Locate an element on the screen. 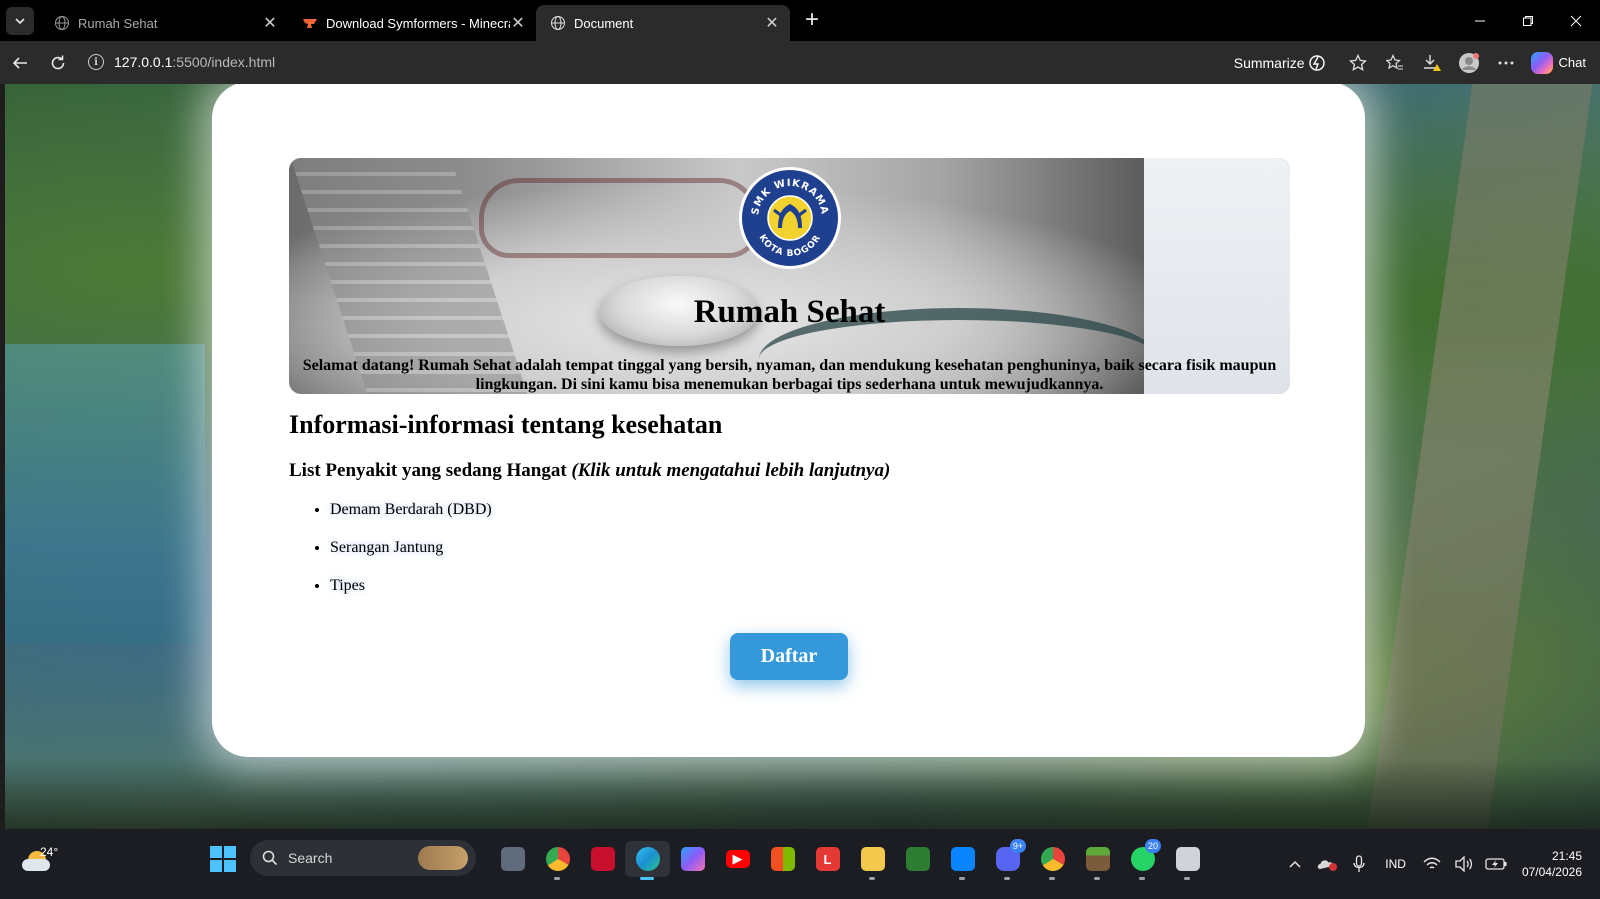 This screenshot has width=1600, height=899. restore-icon is located at coordinates (1528, 20).